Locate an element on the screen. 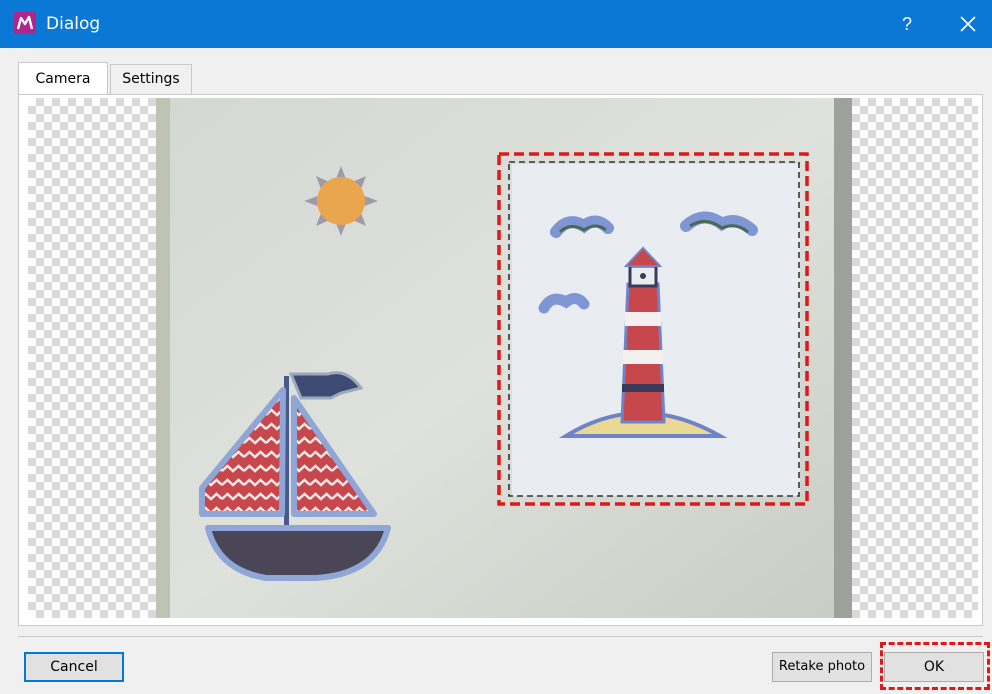 This screenshot has height=694, width=992. close-icon is located at coordinates (968, 24).